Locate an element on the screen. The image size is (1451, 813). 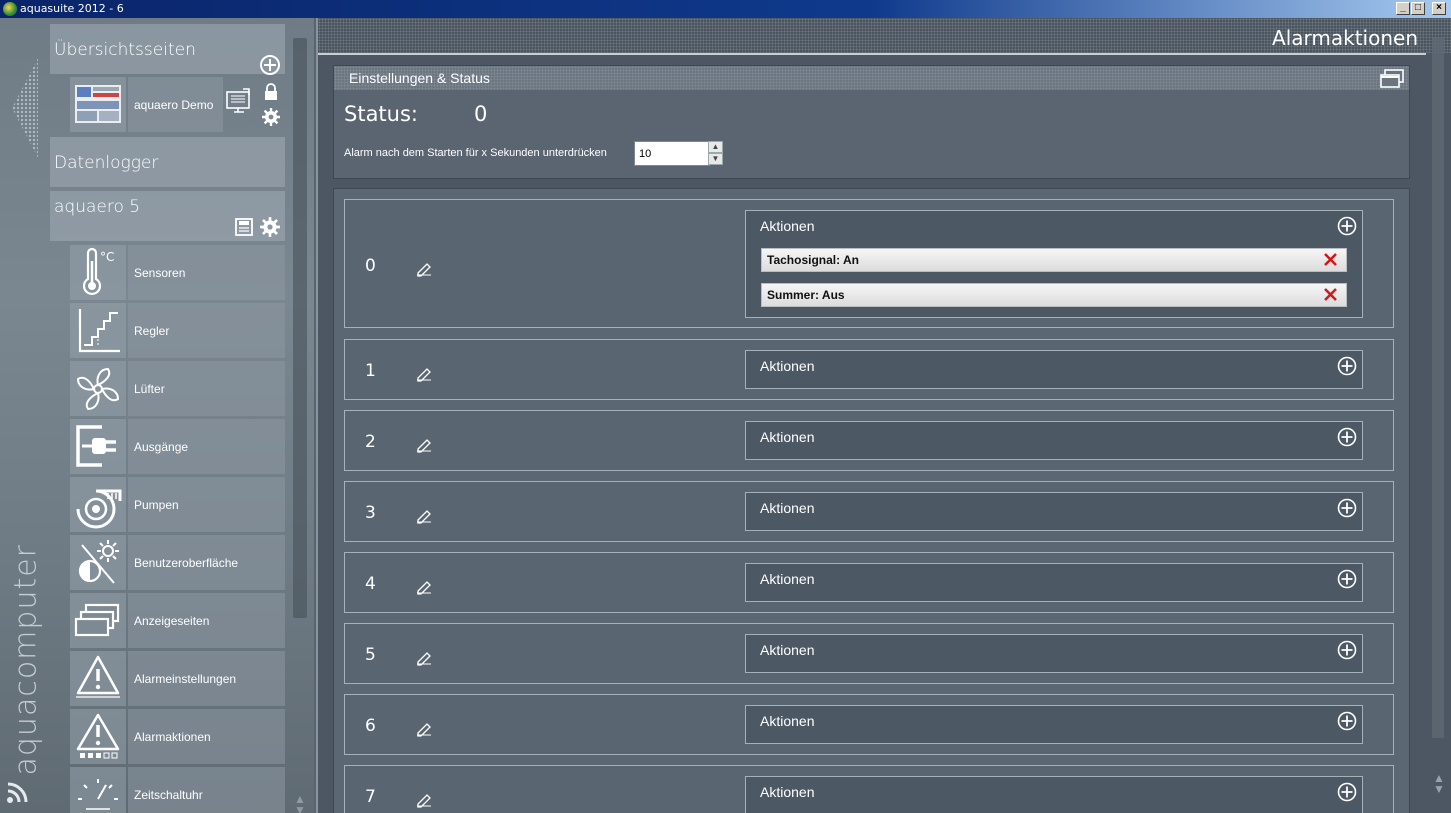
sidebar-scroll-arrows-icon: ▲ ▼ is located at coordinates (300, 803).